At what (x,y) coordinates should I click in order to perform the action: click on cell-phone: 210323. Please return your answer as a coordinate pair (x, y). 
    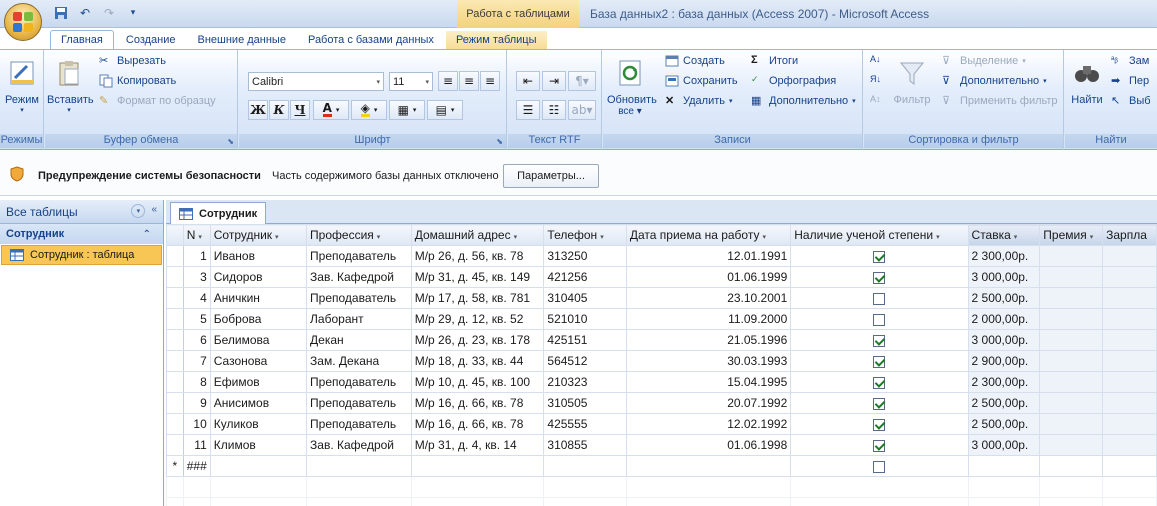
    Looking at the image, I should click on (585, 382).